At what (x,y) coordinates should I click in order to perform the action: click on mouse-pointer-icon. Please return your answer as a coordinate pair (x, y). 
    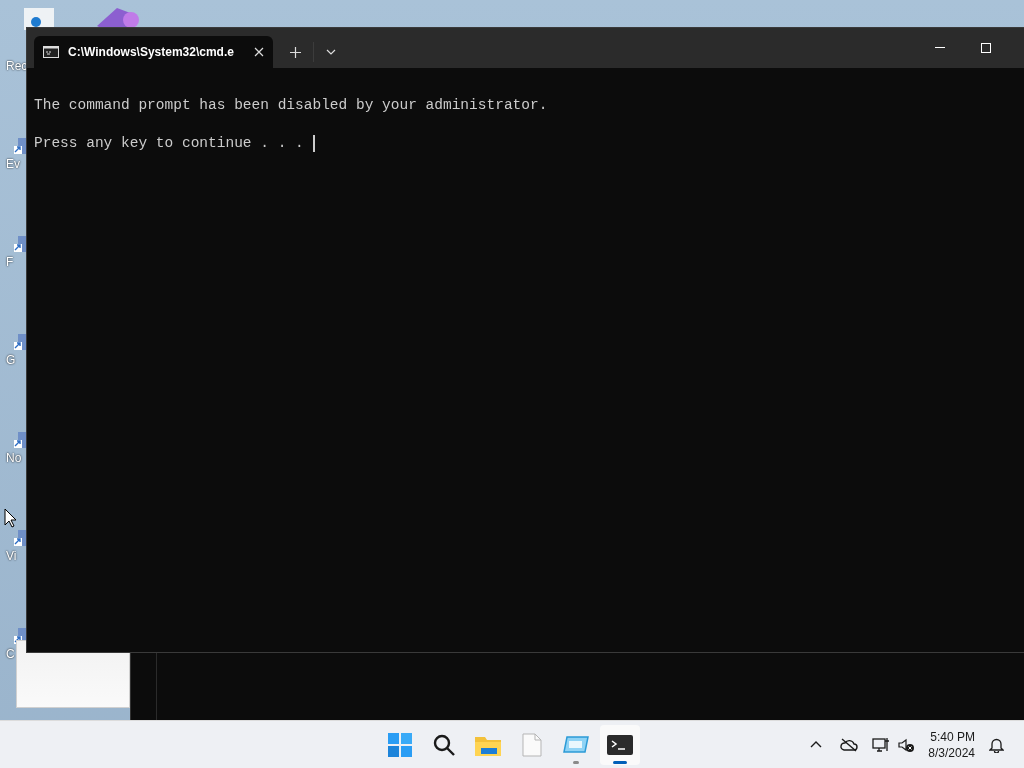
    Looking at the image, I should click on (10, 518).